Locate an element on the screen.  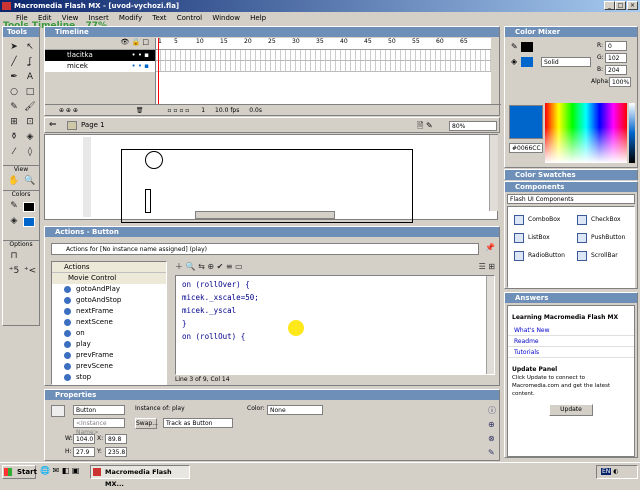
frame-grid: 1 5 10 15 20 25 30 35 40 45 50 55 60 65 is located at coordinates (323, 71).